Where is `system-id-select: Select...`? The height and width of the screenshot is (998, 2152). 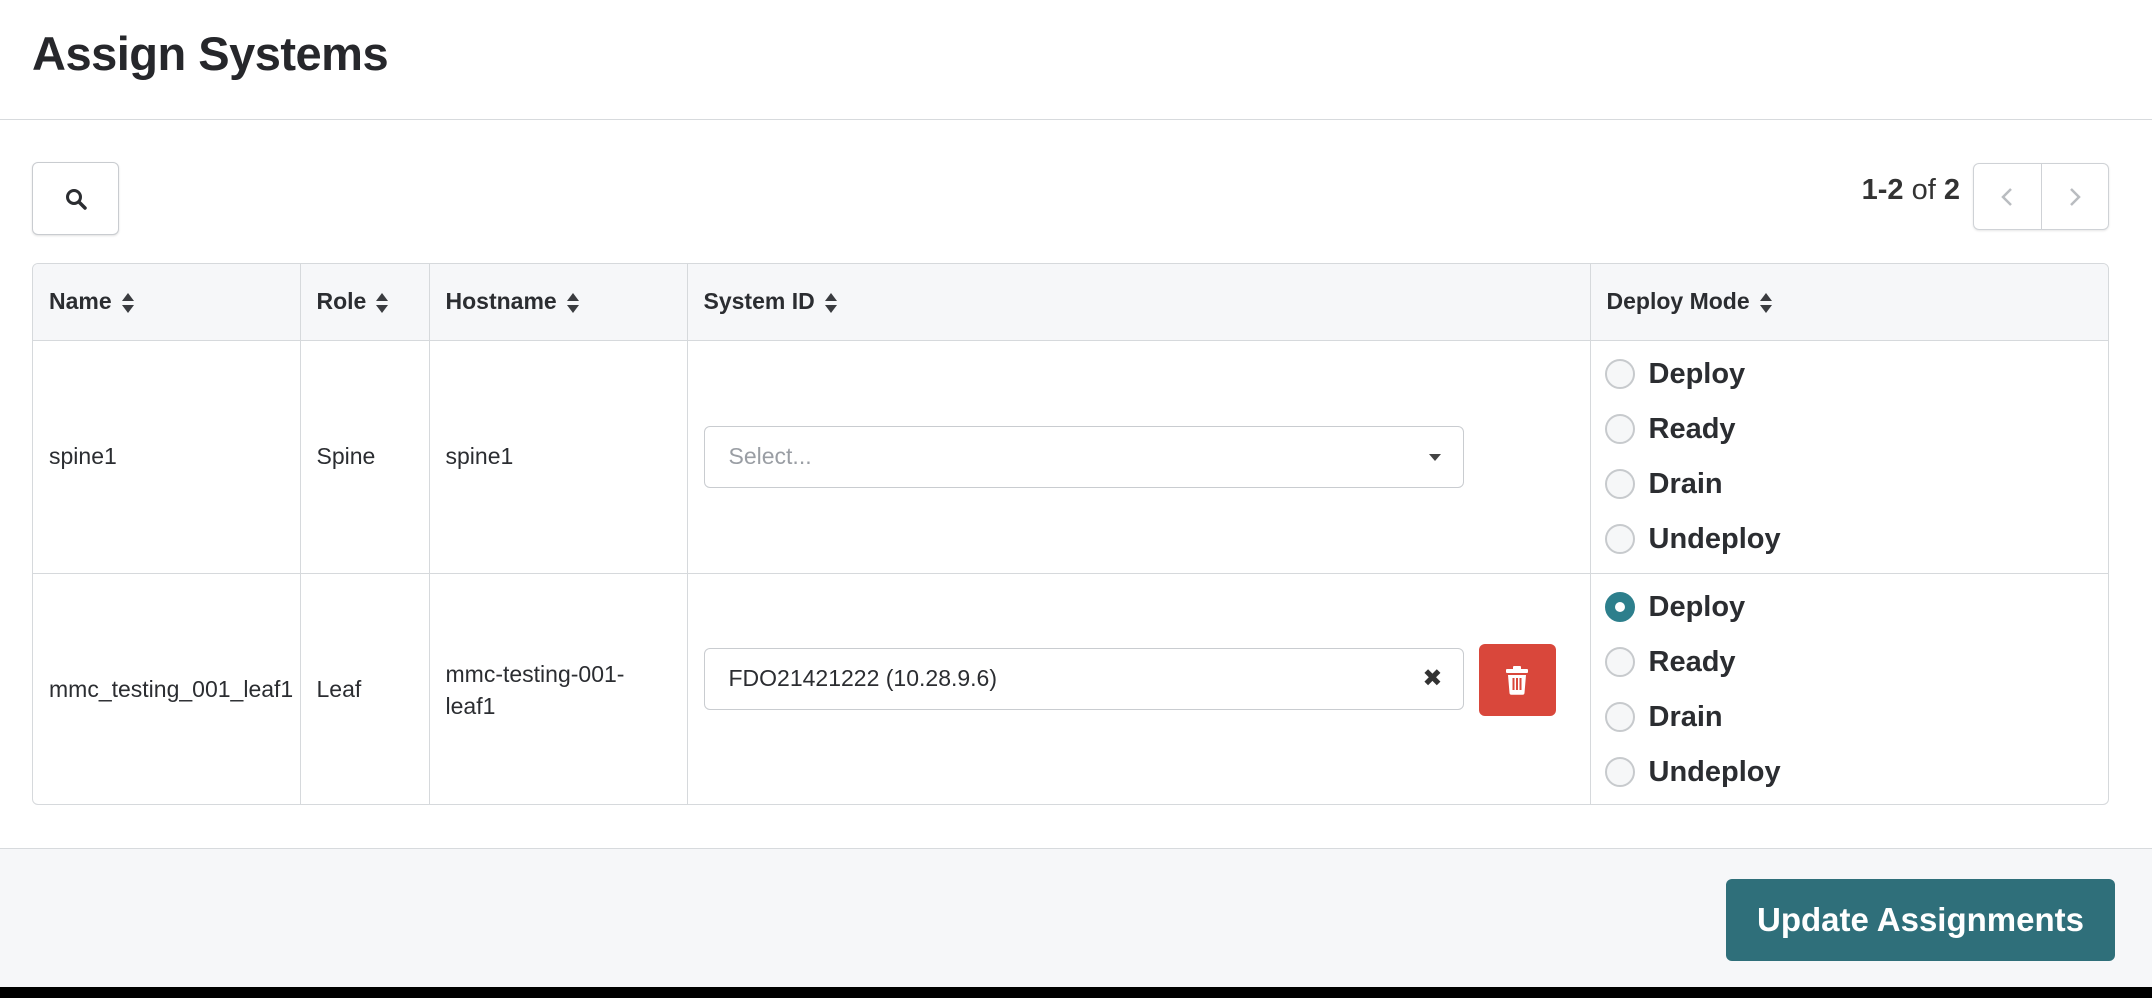 system-id-select: Select... is located at coordinates (1083, 456).